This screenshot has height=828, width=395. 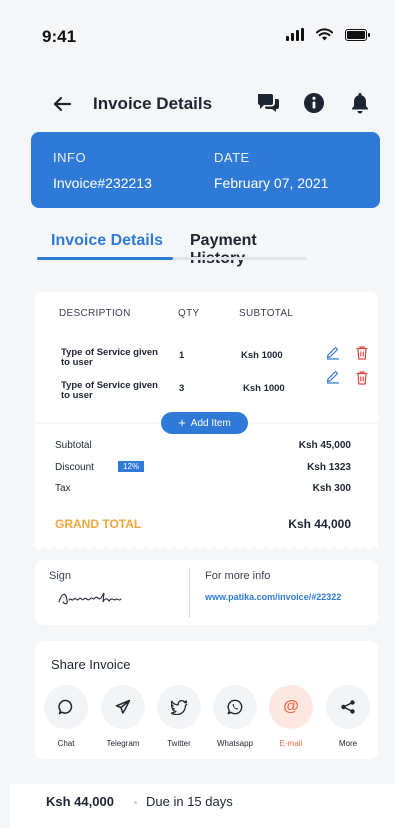 What do you see at coordinates (232, 157) in the screenshot?
I see `date-label: DATE` at bounding box center [232, 157].